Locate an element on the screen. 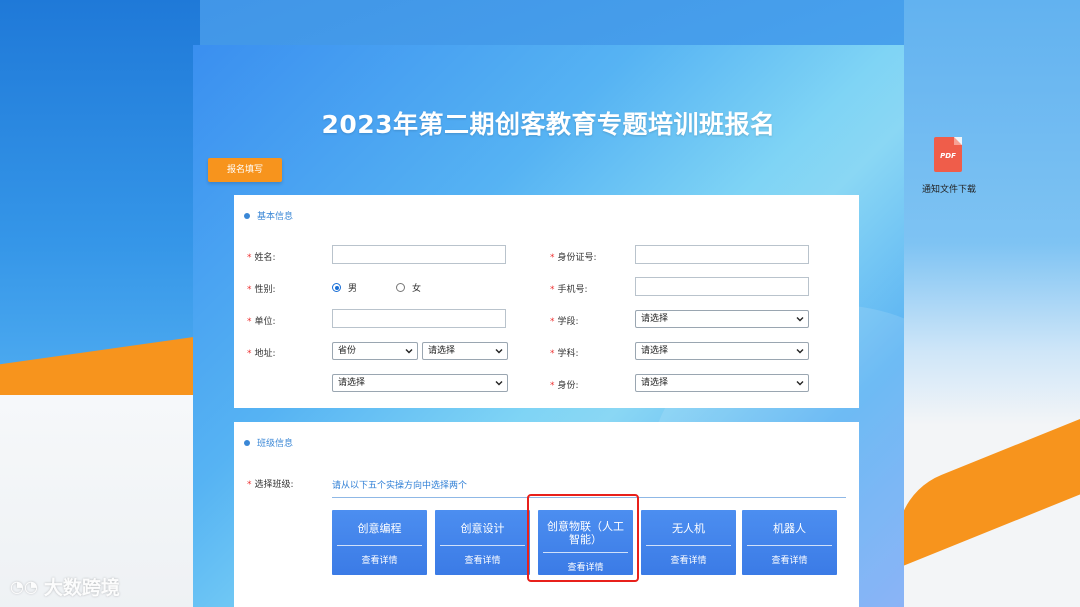 Image resolution: width=1080 pixels, height=607 pixels. class-info-section-title: 班级信息 is located at coordinates (268, 442).